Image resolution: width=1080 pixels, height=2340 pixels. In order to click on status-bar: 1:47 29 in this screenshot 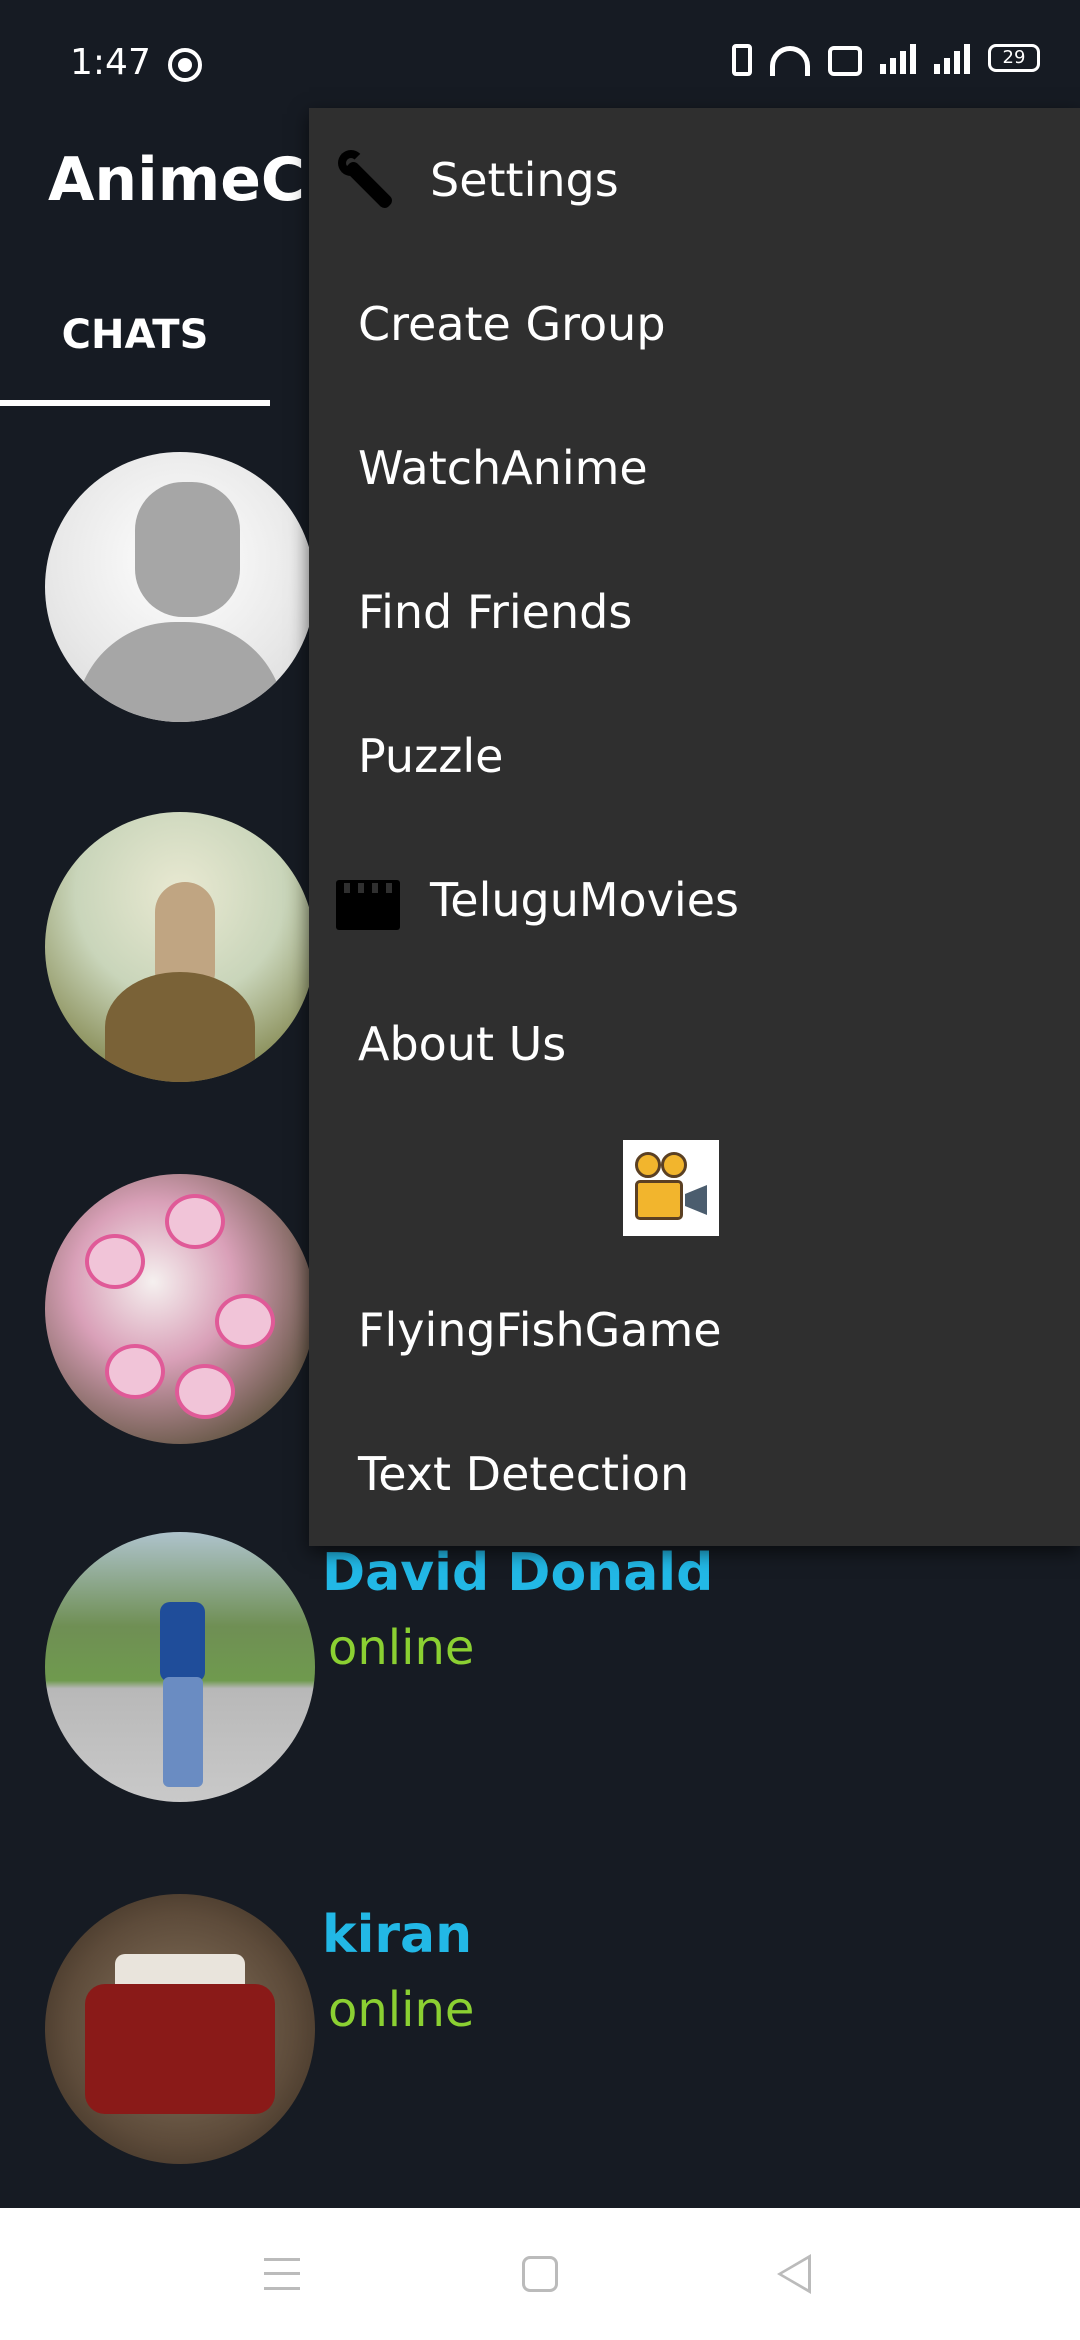, I will do `click(540, 60)`.